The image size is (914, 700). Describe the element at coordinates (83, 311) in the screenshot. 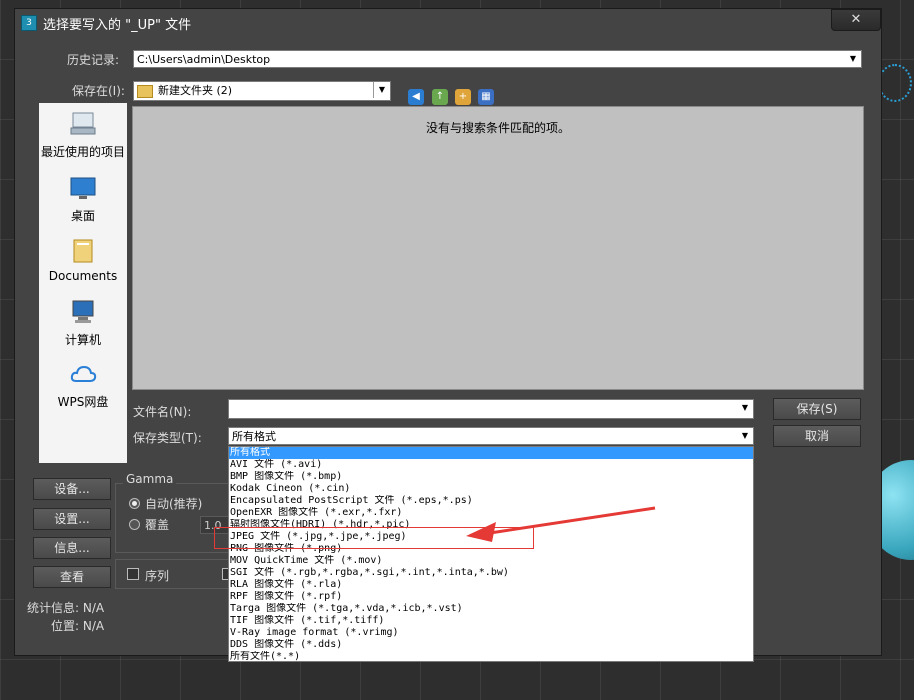

I see `computer-icon` at that location.